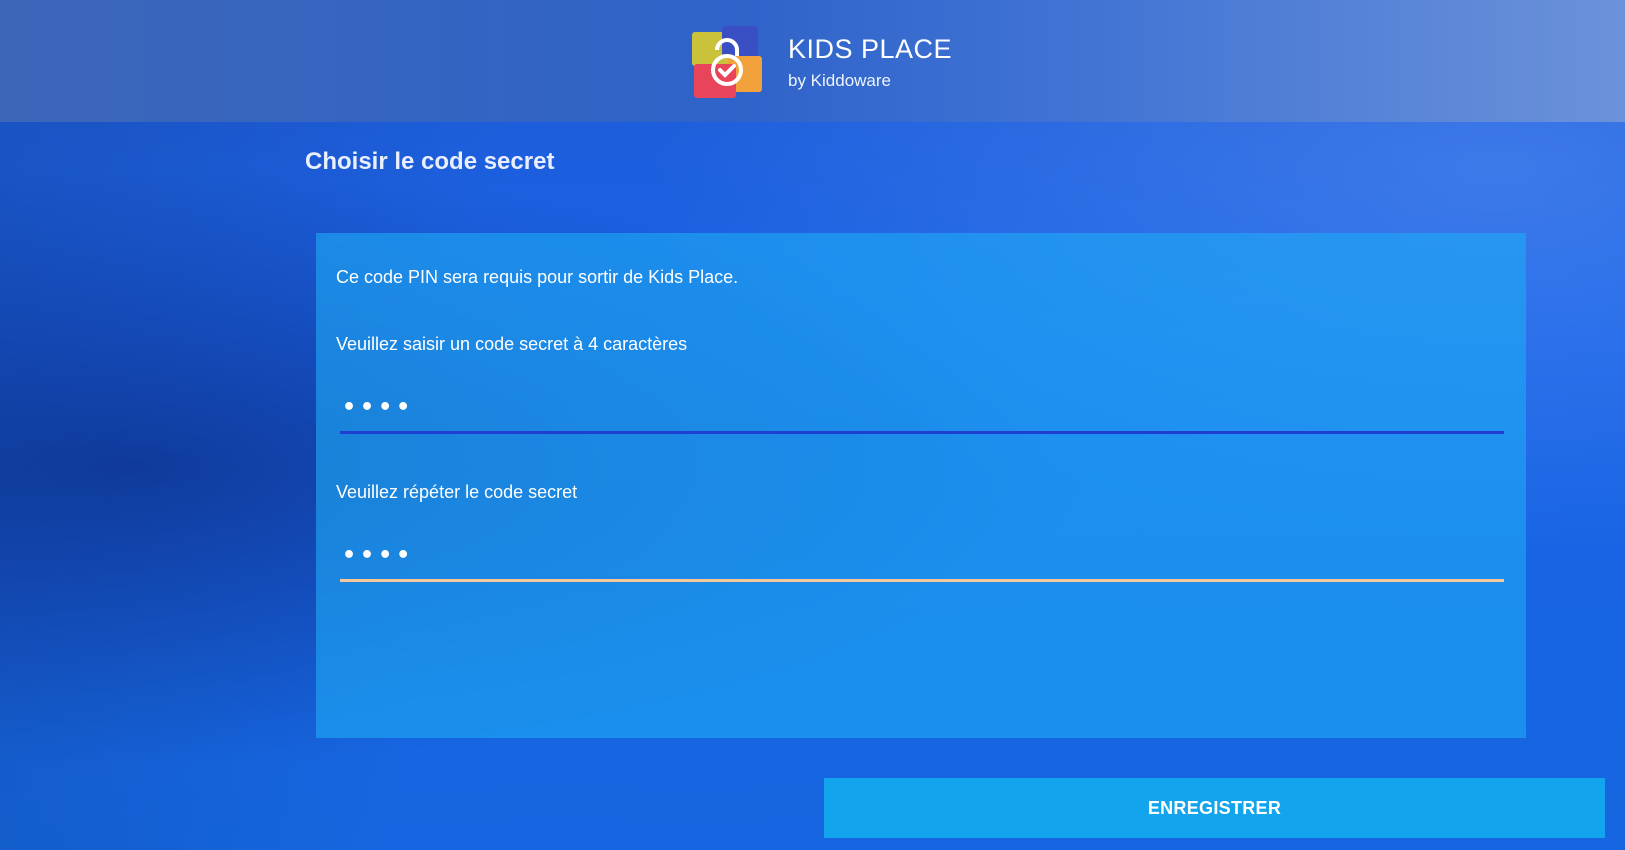  Describe the element at coordinates (727, 62) in the screenshot. I see `kids-place-lock-icon` at that location.